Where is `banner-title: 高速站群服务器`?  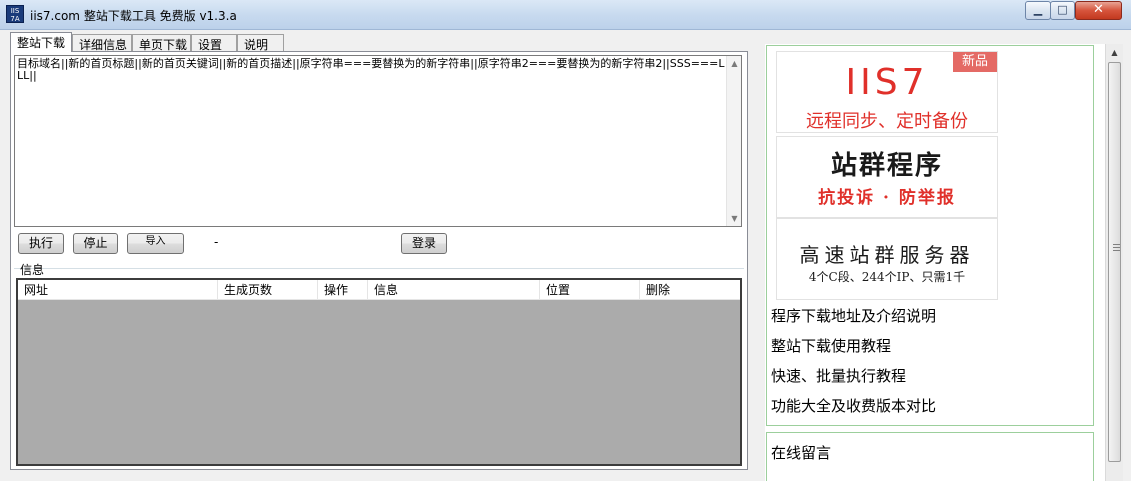
banner-title: 高速站群服务器 is located at coordinates (887, 255).